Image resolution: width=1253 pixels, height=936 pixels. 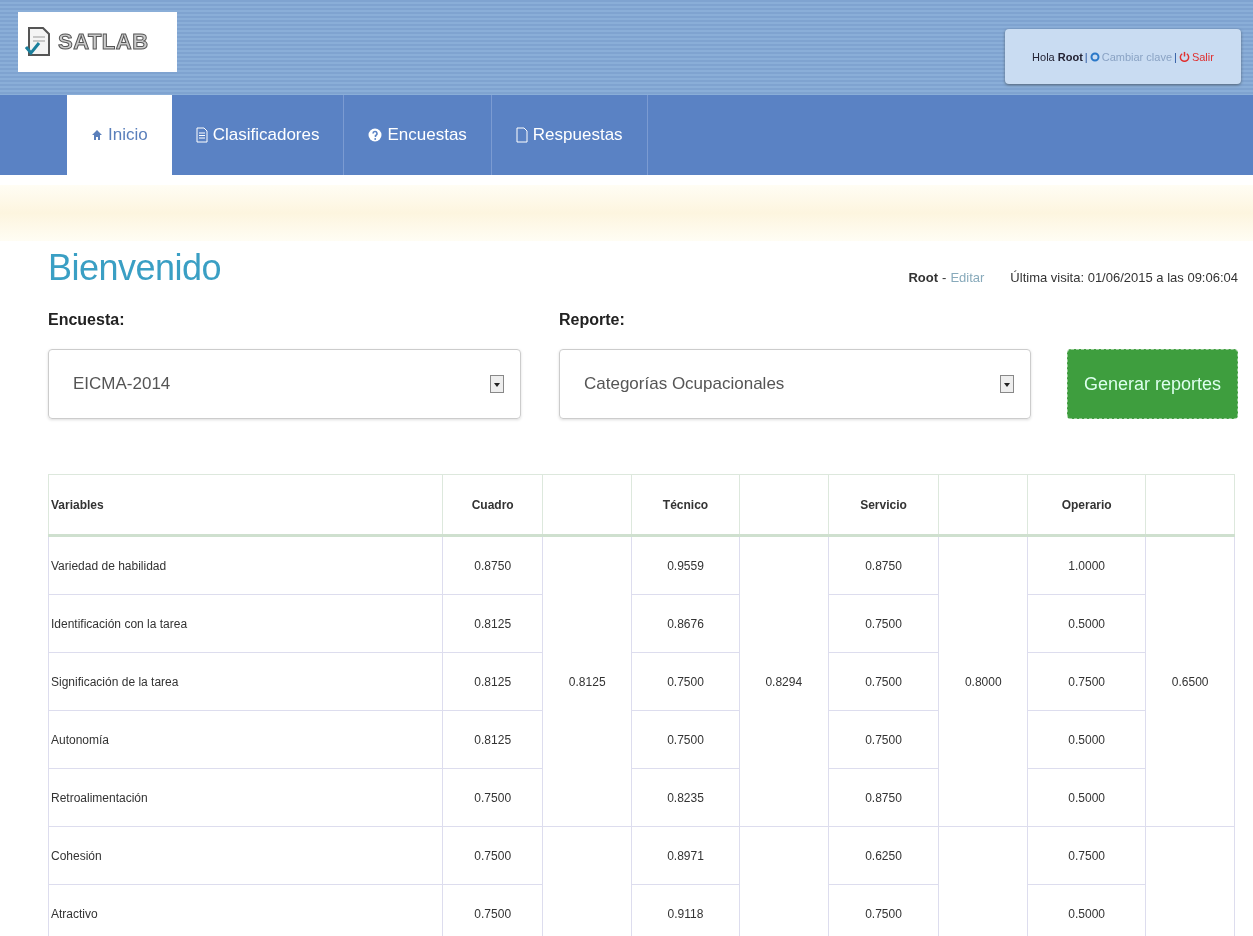 I want to click on table-cell: Retroalimentación, so click(x=245, y=797).